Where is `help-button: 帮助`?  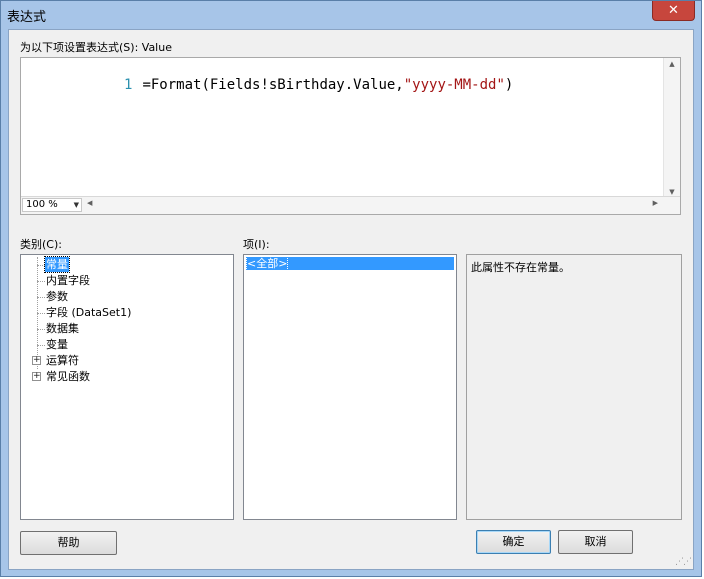
help-button: 帮助 is located at coordinates (68, 543).